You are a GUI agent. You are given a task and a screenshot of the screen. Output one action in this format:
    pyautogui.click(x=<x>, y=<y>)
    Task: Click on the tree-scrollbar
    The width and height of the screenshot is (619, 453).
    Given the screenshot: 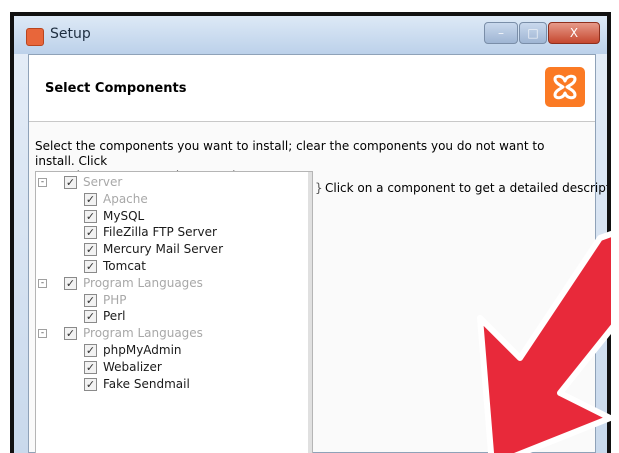 What is the action you would take?
    pyautogui.click(x=310, y=312)
    